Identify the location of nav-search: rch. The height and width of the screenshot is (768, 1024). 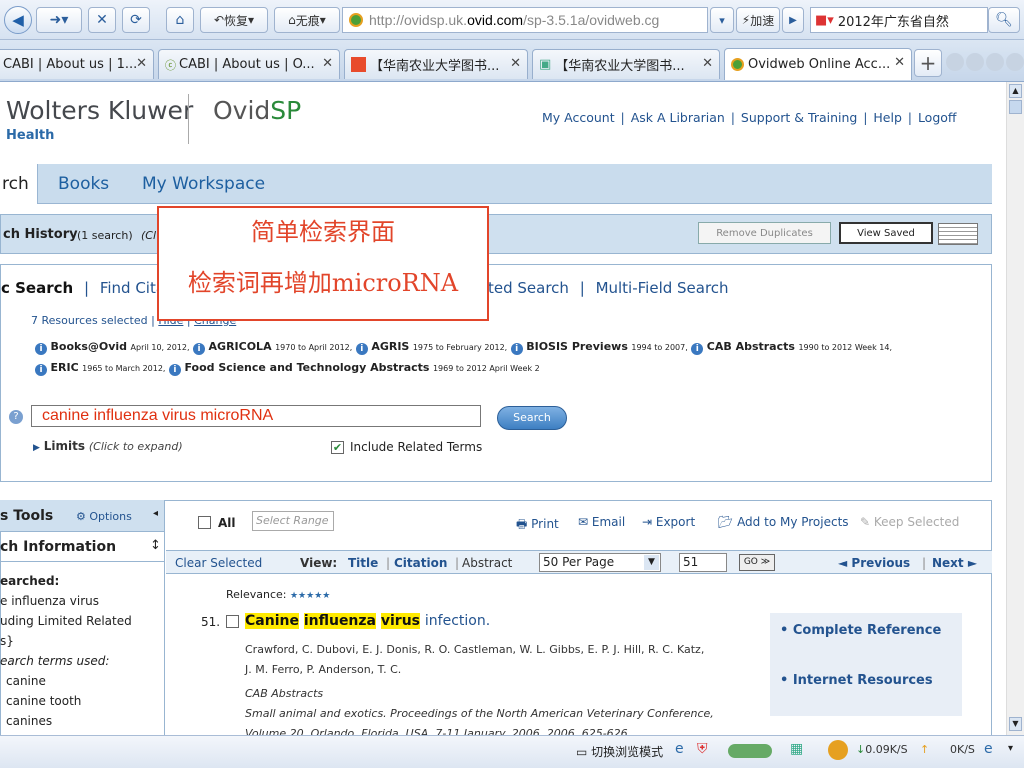
(15, 184).